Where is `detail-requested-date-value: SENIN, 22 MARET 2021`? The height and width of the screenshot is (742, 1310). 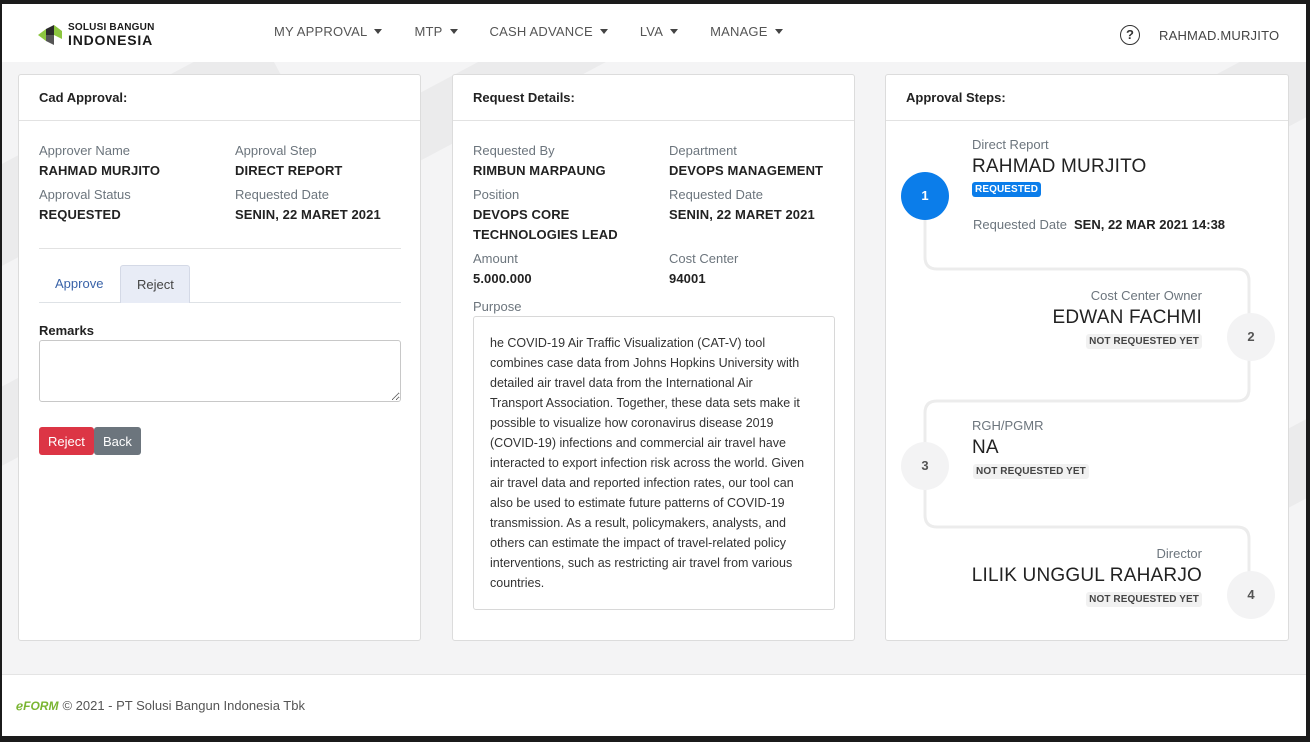
detail-requested-date-value: SENIN, 22 MARET 2021 is located at coordinates (742, 214).